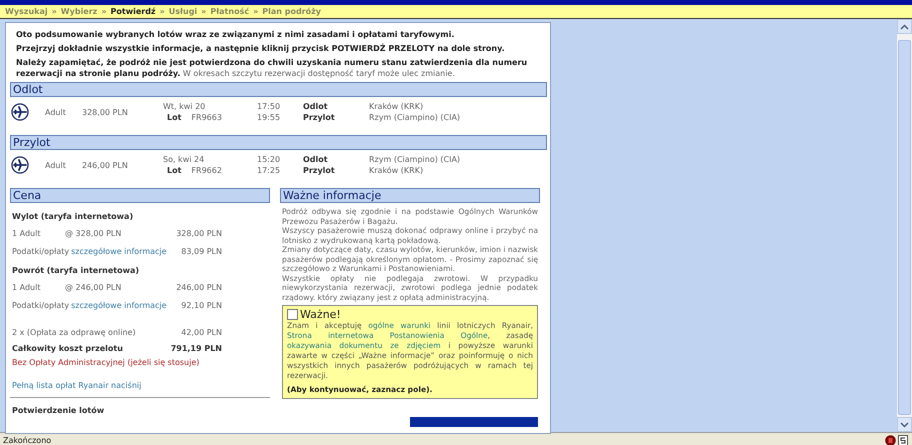  I want to click on unit-price: @ 328,00 PLN, so click(93, 234).